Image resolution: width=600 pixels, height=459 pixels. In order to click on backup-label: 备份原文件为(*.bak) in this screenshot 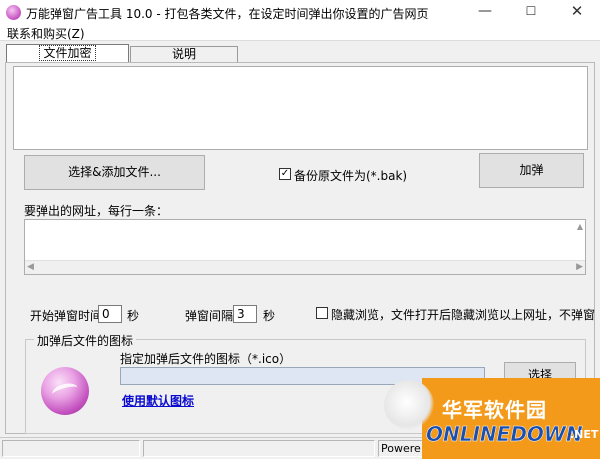, I will do `click(351, 176)`.